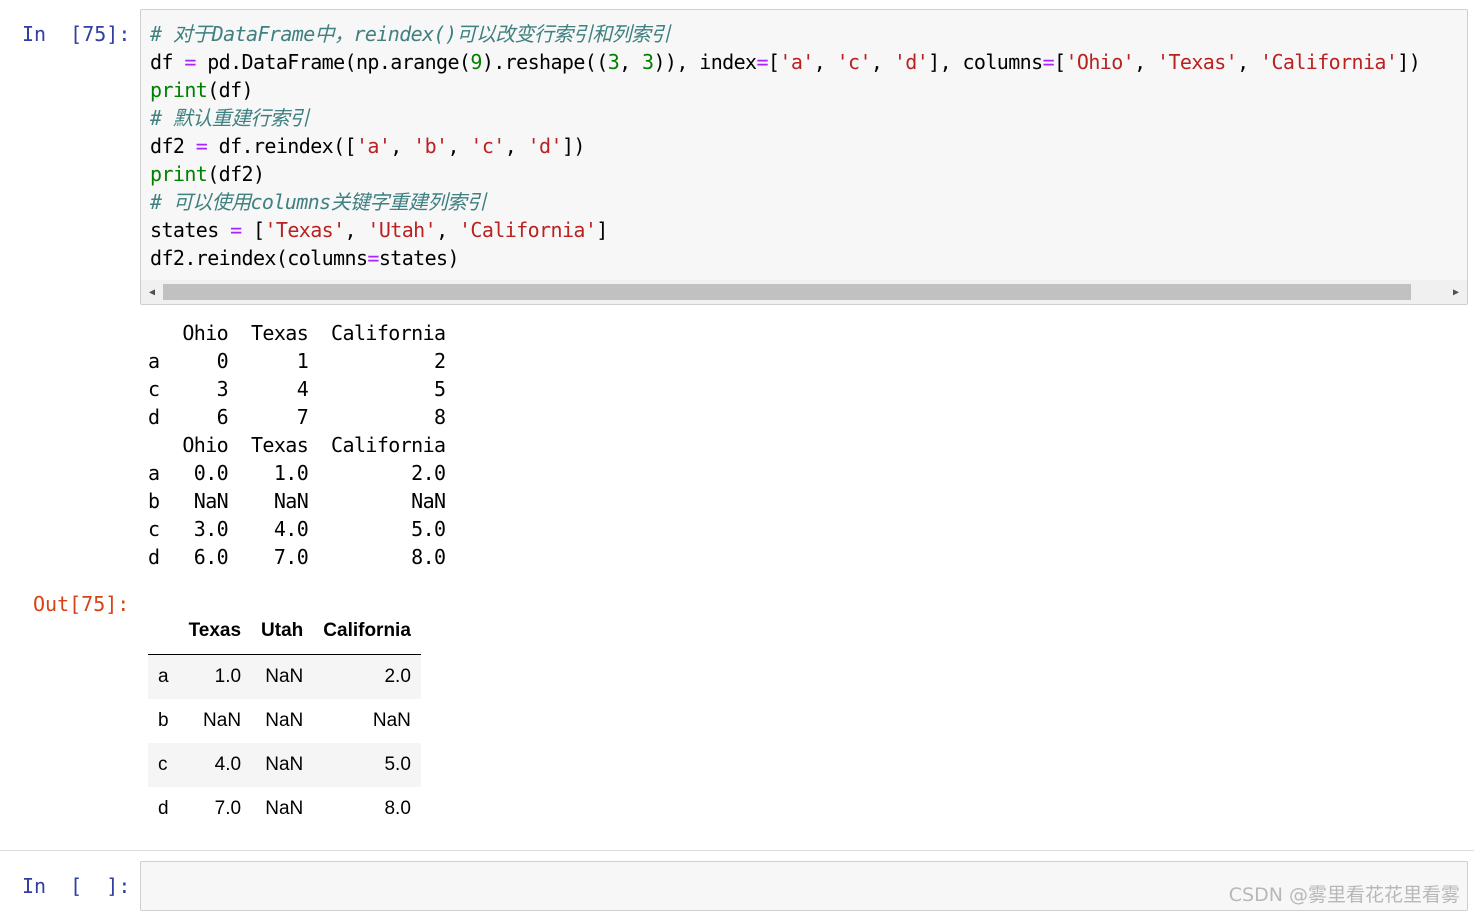 This screenshot has height=912, width=1474. Describe the element at coordinates (76, 34) in the screenshot. I see `in-prompt: In [75]:` at that location.